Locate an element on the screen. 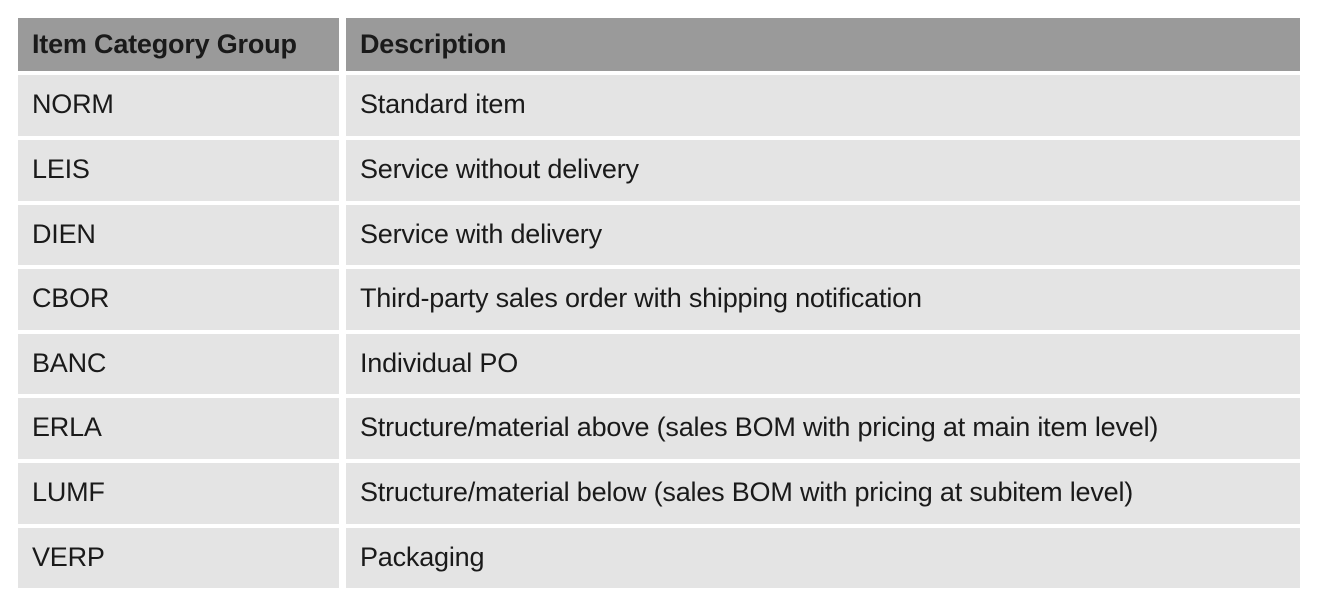  table-row: BANC Individual PO is located at coordinates (659, 364).